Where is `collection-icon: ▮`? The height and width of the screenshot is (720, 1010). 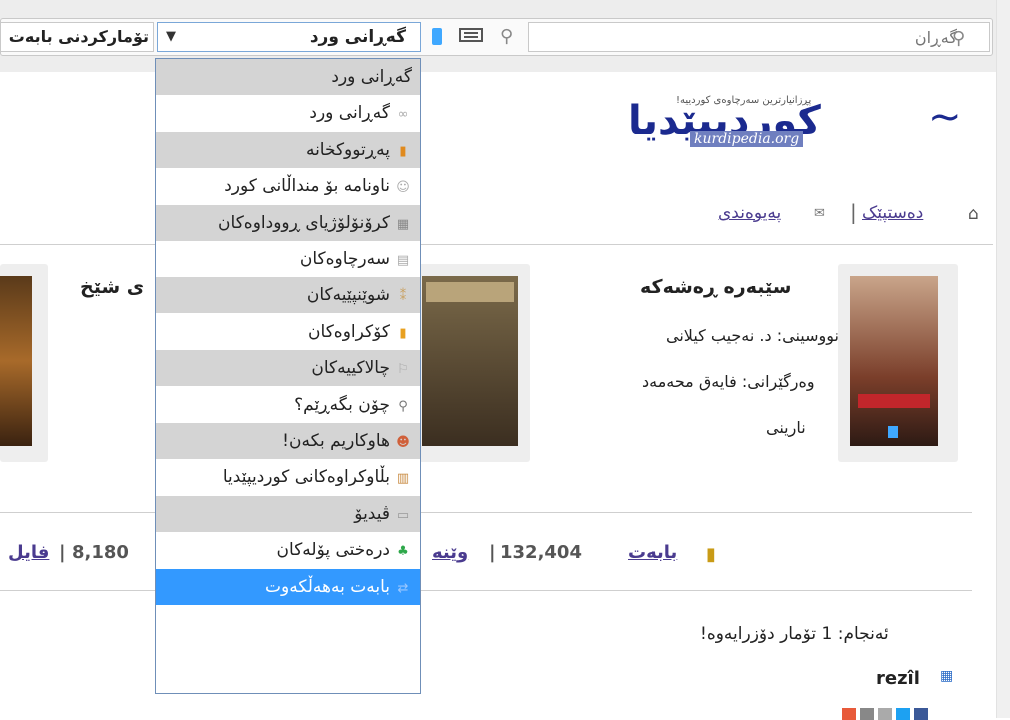
collection-icon: ▮ is located at coordinates (403, 333).